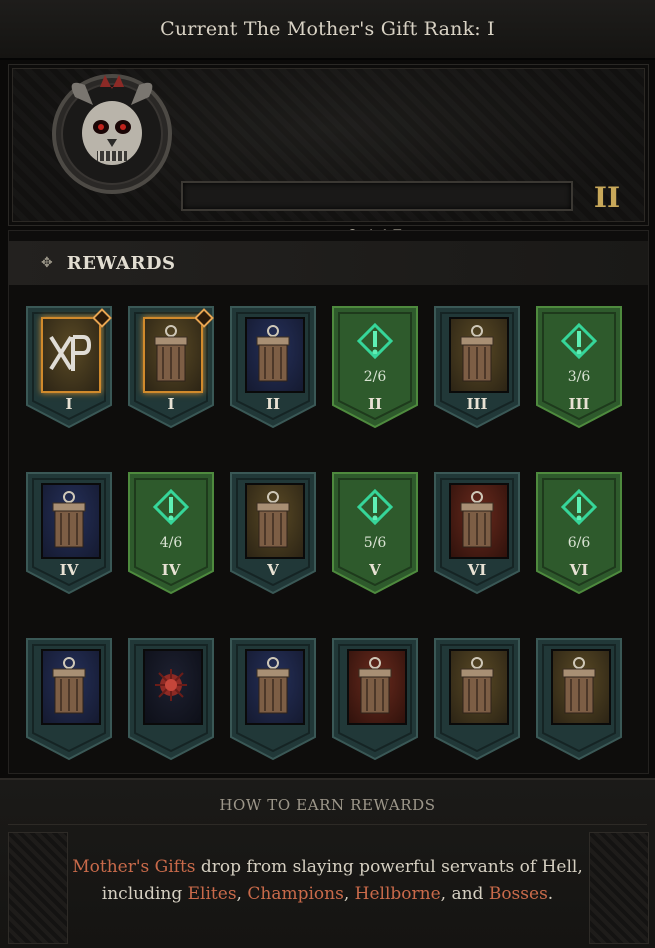  What do you see at coordinates (579, 543) in the screenshot?
I see `reward-count: 6/6` at bounding box center [579, 543].